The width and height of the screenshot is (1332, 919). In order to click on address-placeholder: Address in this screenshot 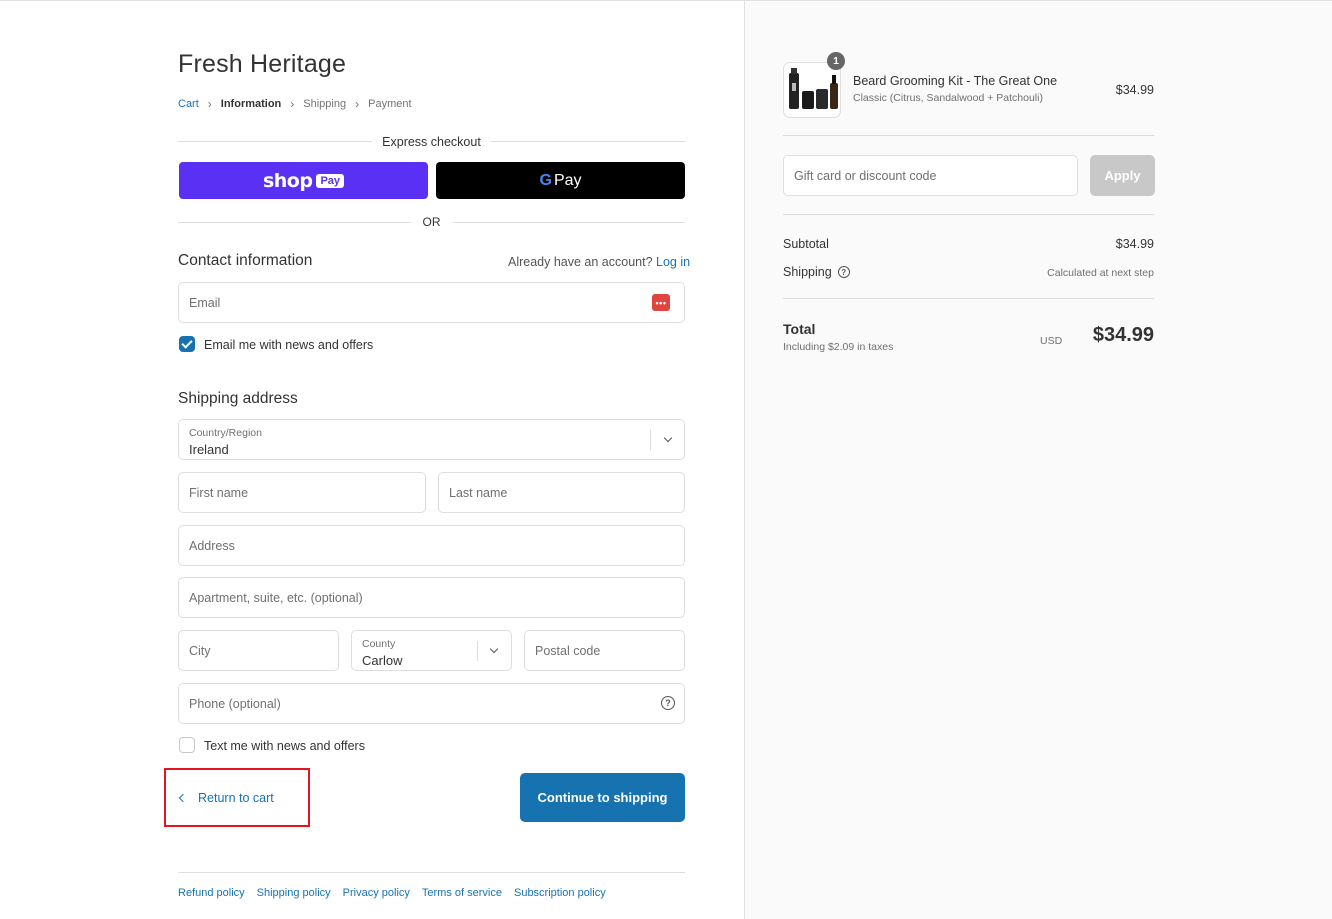, I will do `click(212, 545)`.